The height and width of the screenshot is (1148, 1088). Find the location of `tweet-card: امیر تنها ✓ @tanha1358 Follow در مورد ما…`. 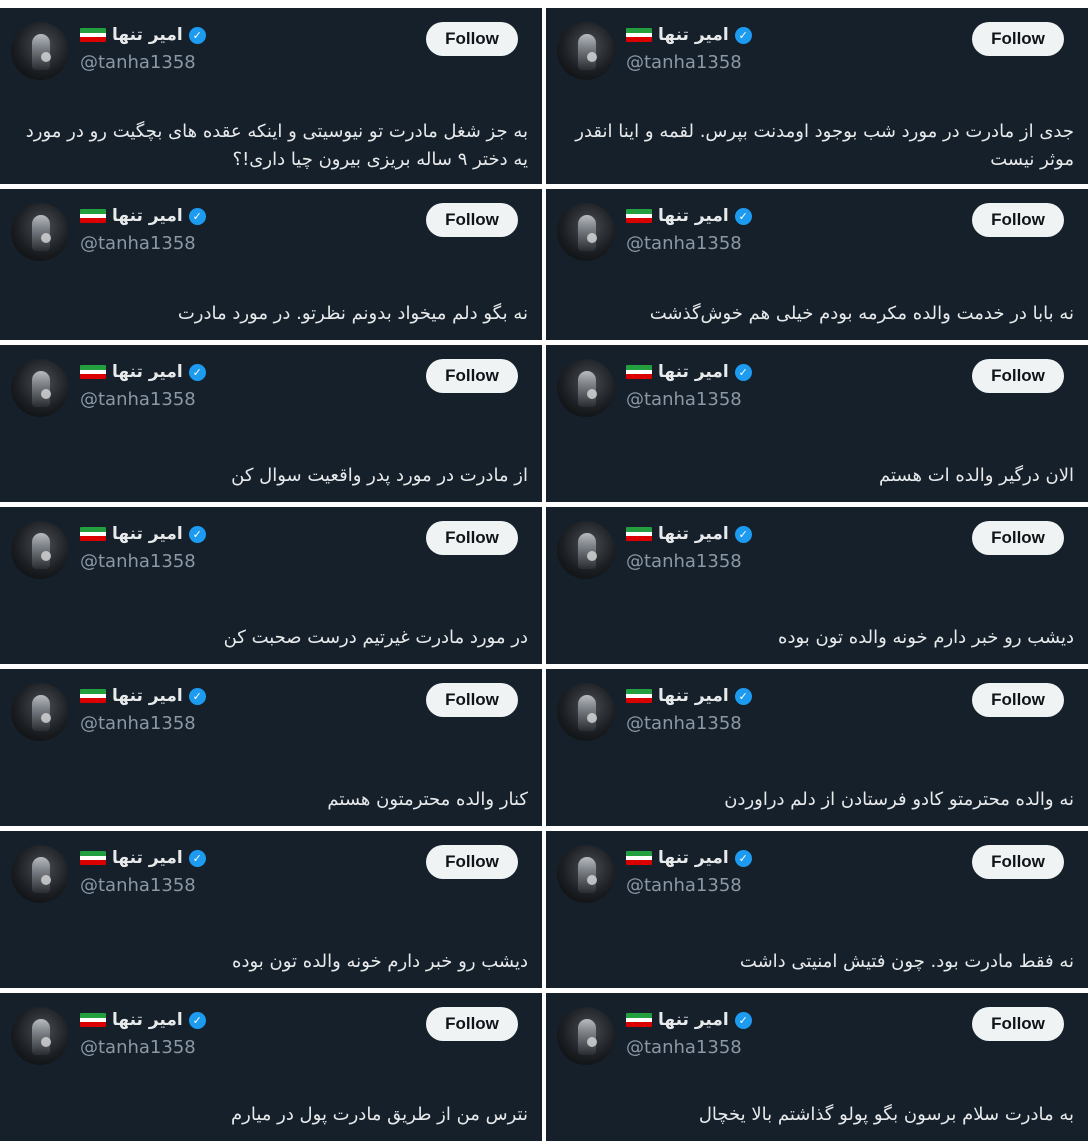

tweet-card: امیر تنها ✓ @tanha1358 Follow در مورد ما… is located at coordinates (271, 585).